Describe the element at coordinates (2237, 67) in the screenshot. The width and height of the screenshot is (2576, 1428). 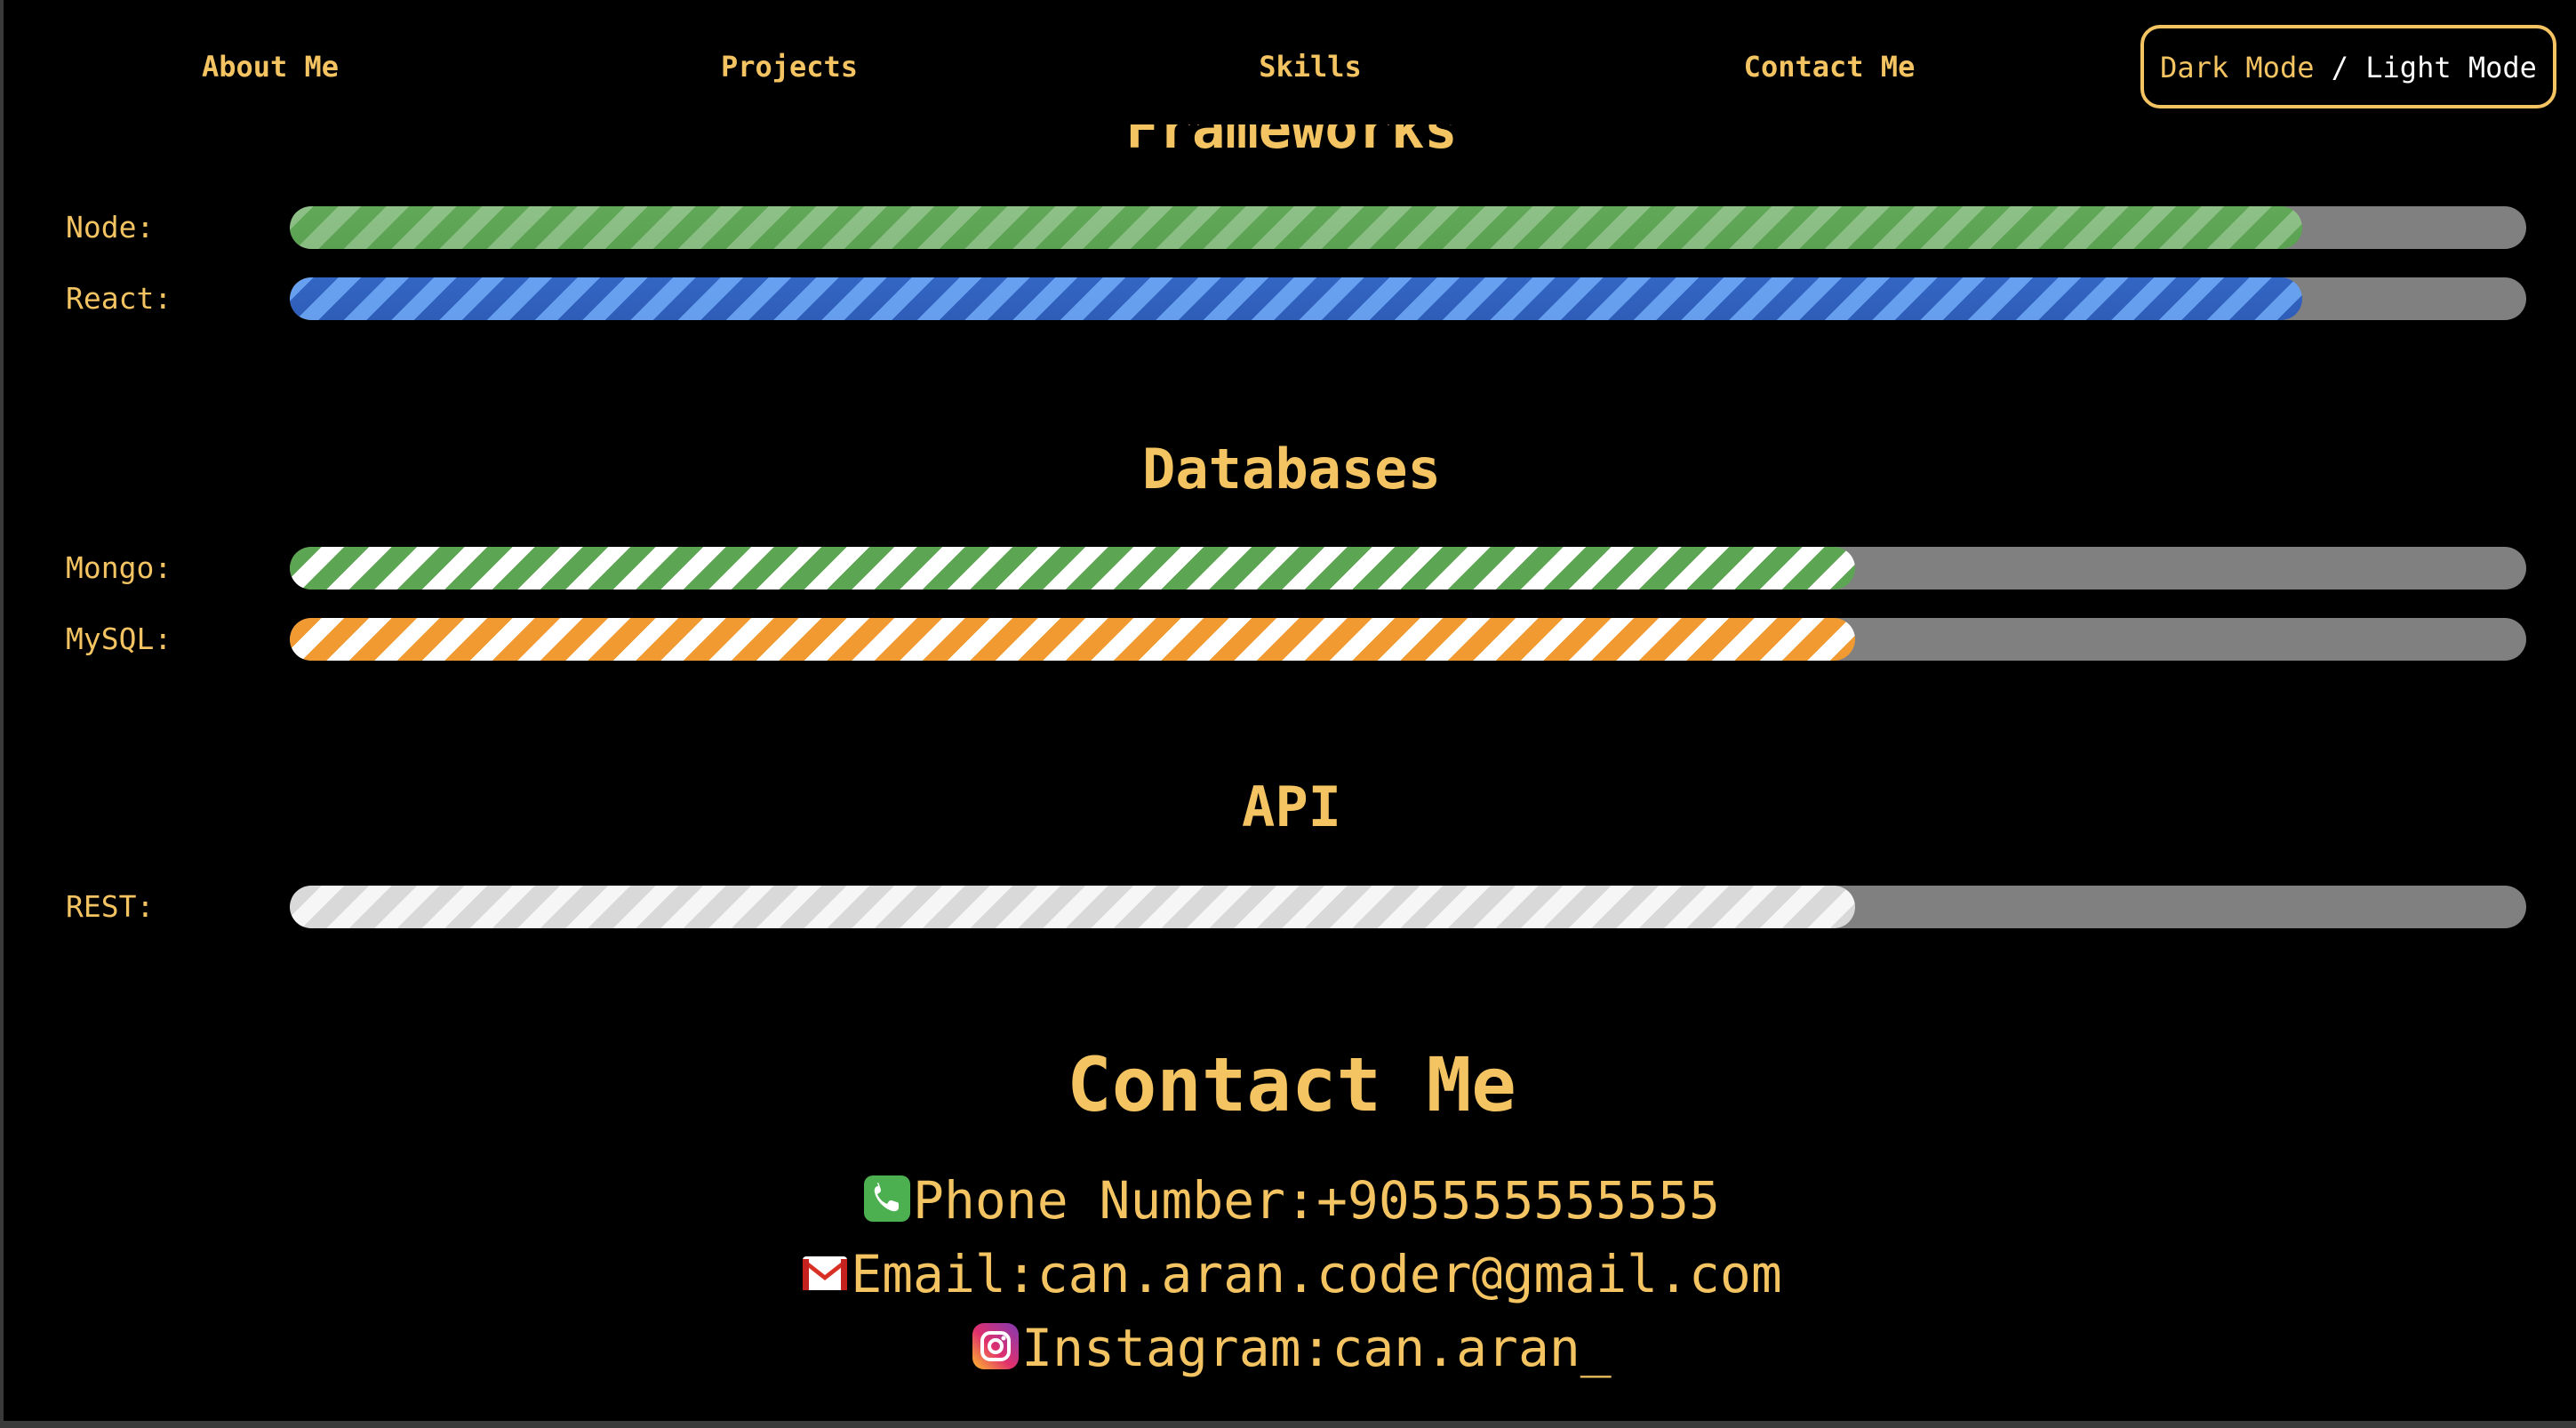
I see `dark-mode-label: Dark Mode` at that location.